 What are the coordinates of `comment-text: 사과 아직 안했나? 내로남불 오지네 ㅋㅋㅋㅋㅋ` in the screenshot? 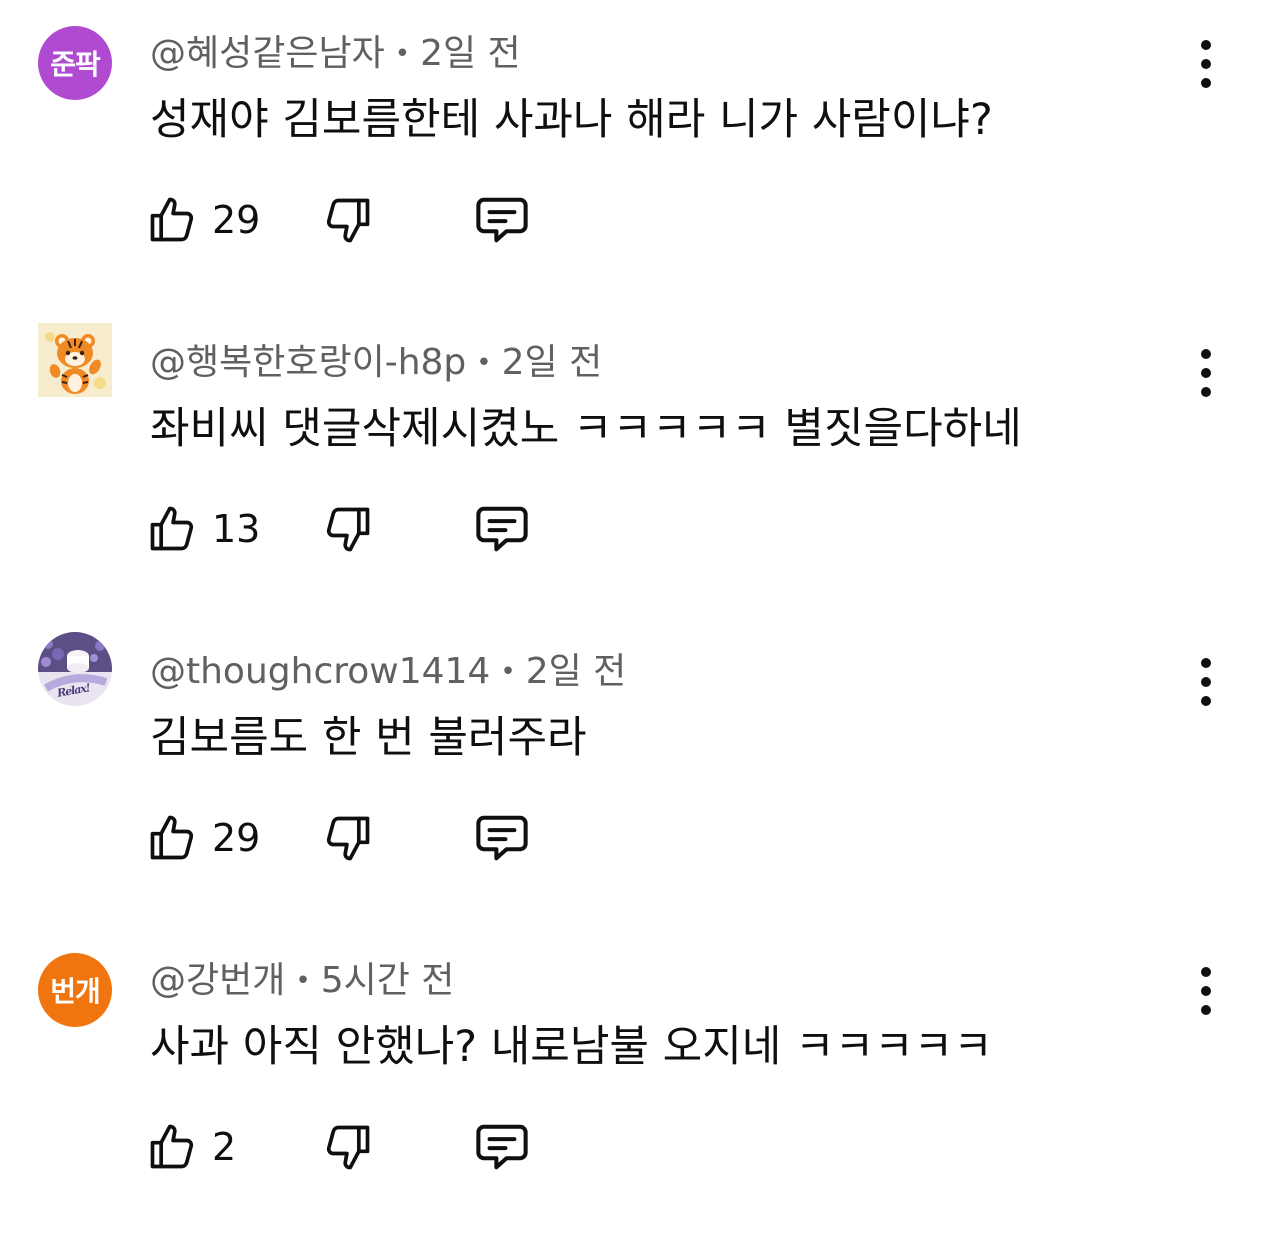 It's located at (571, 1047).